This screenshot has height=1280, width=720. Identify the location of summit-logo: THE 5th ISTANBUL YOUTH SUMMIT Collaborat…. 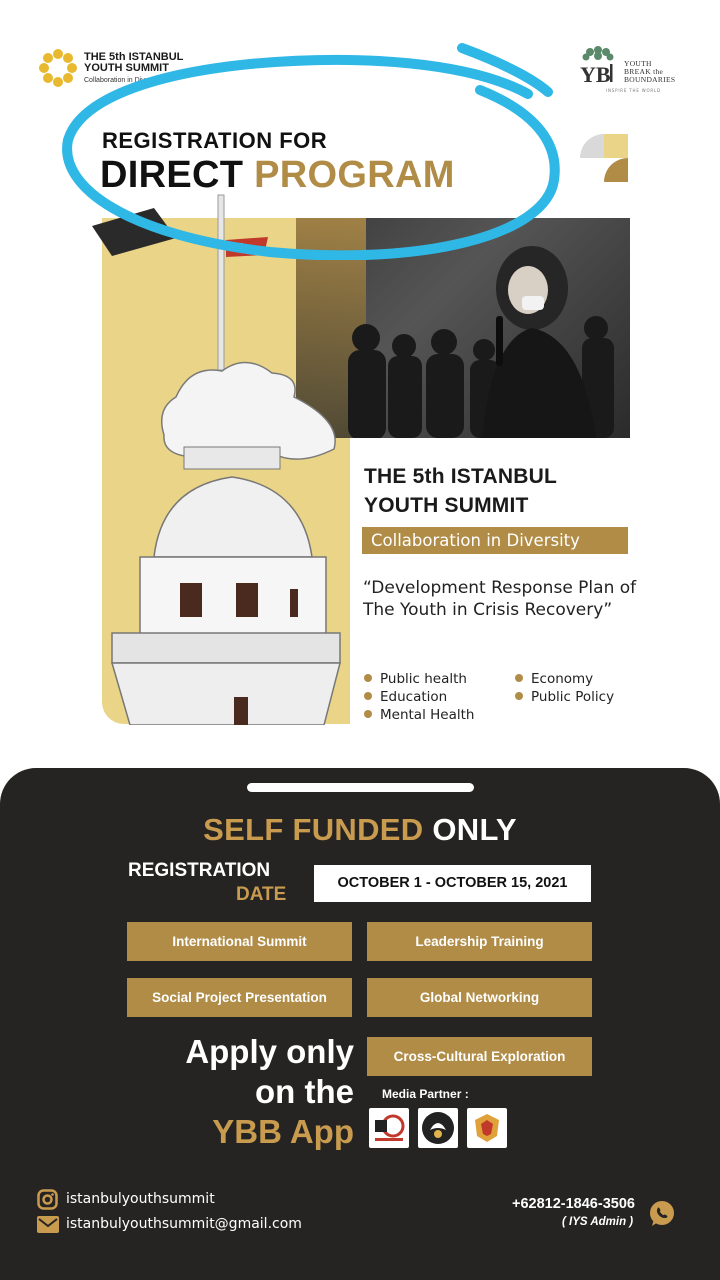
(123, 68).